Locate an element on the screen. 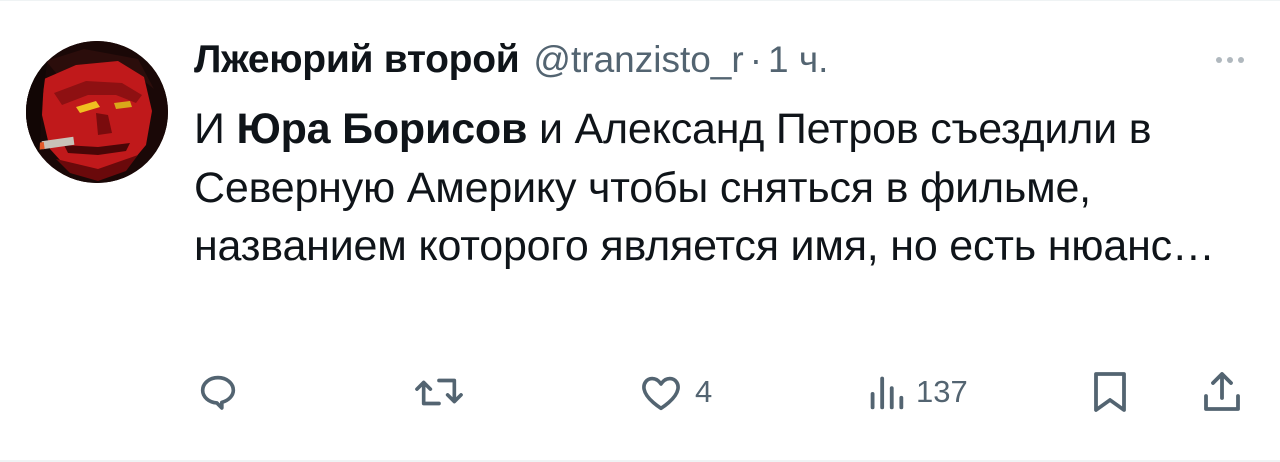 Image resolution: width=1280 pixels, height=462 pixels. top-divider is located at coordinates (640, 0).